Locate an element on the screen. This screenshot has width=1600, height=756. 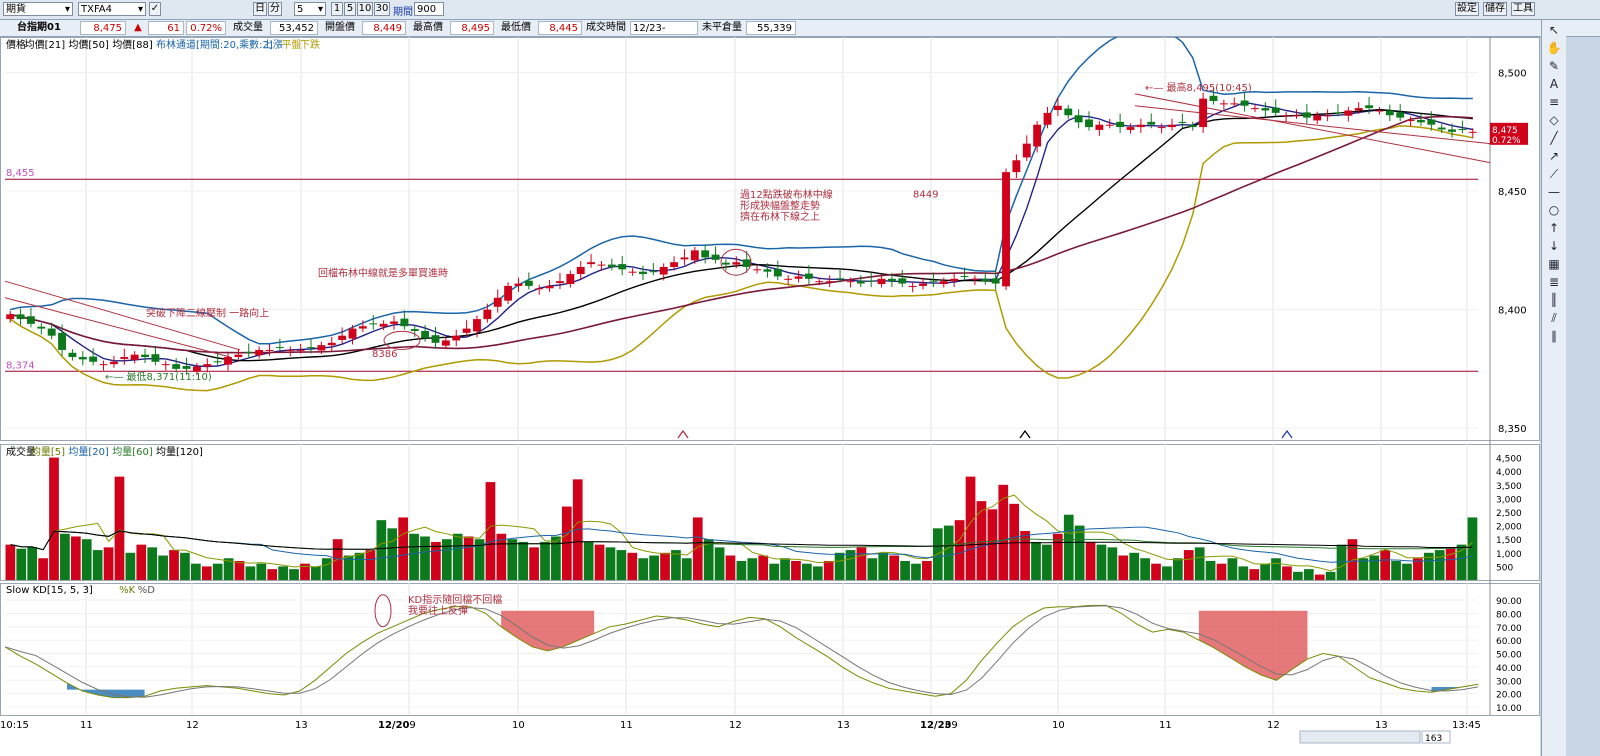
price-8449-label: 8449 is located at coordinates (925, 194).